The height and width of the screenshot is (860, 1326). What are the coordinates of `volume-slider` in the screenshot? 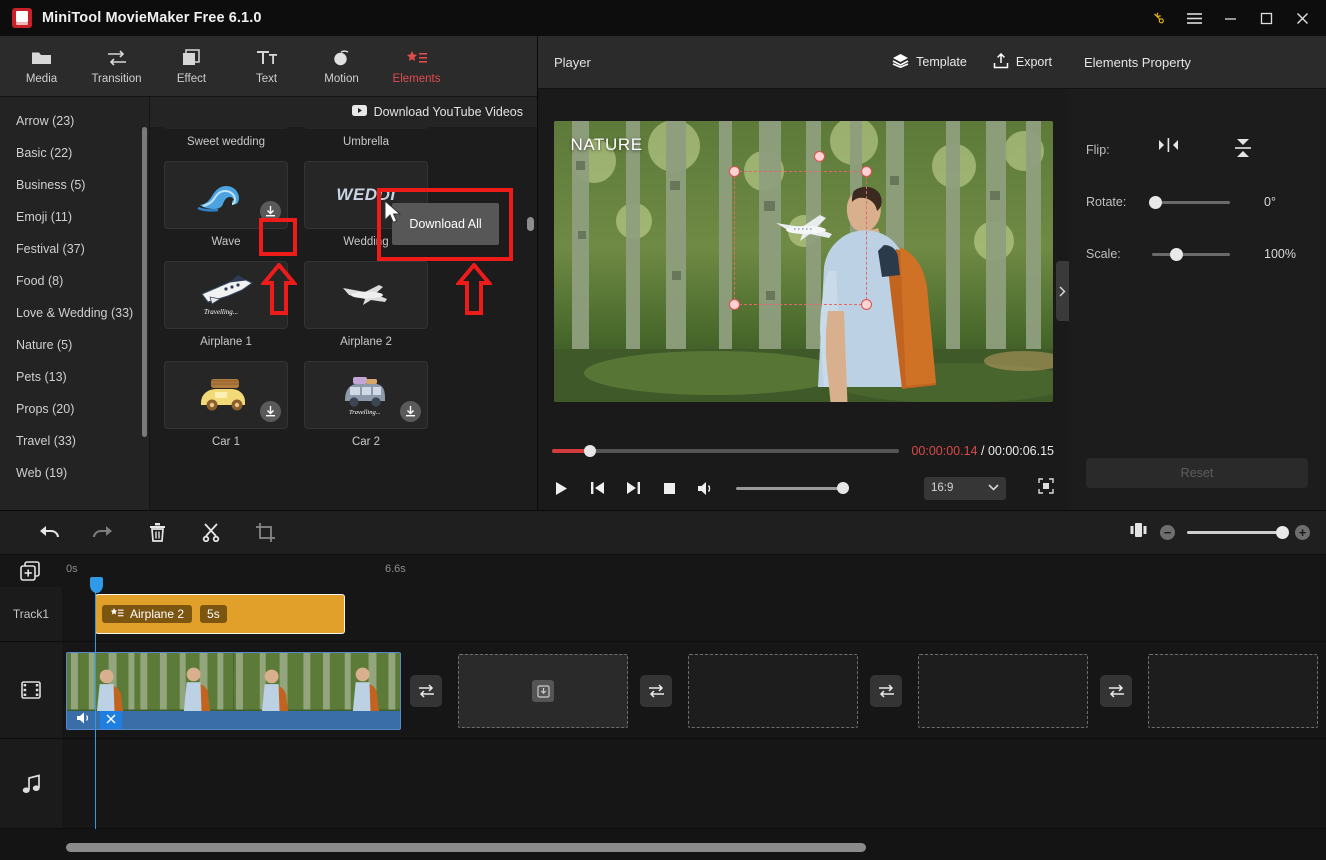 It's located at (792, 488).